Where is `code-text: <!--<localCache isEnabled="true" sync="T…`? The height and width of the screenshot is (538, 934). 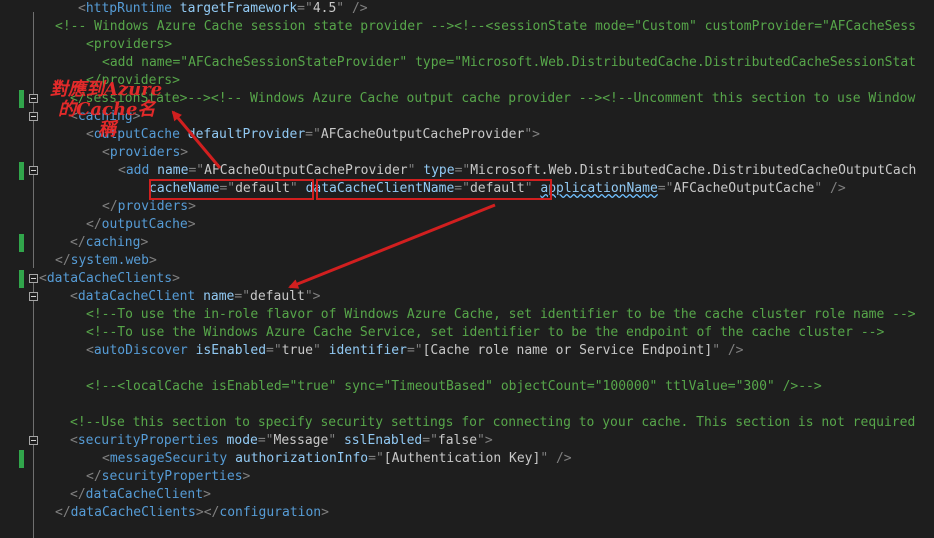 code-text: <!--<localCache isEnabled="true" sync="T… is located at coordinates (454, 387).